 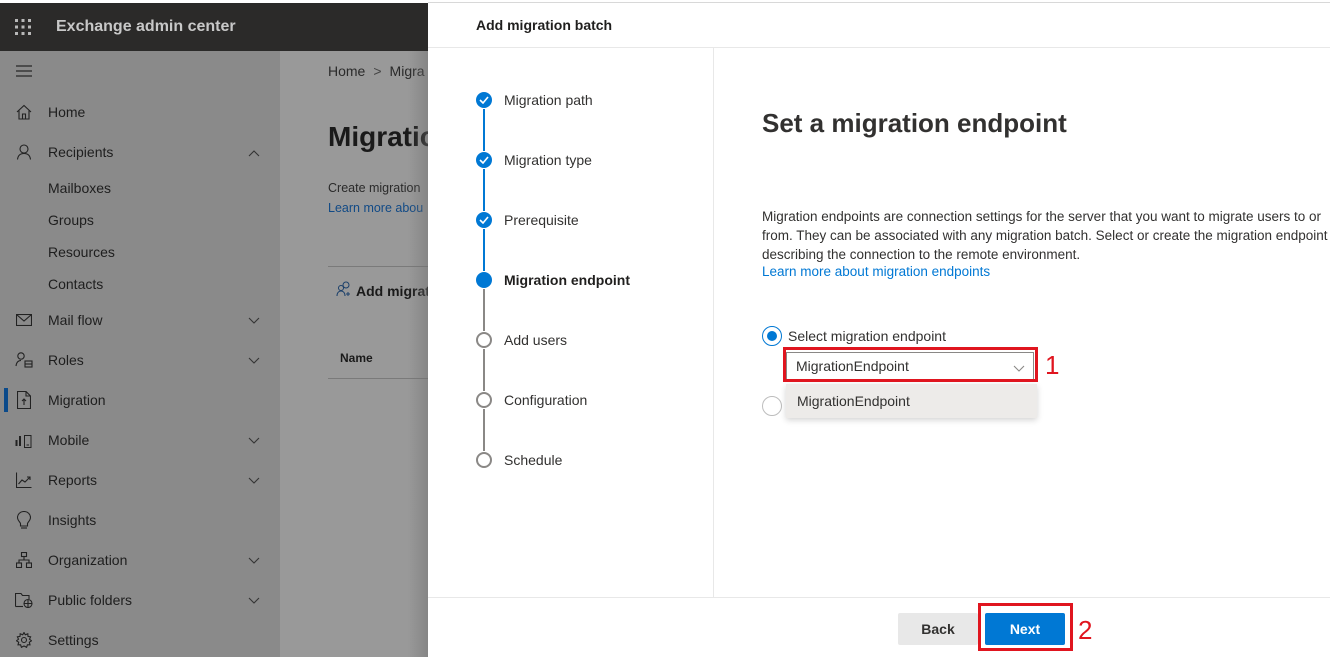 What do you see at coordinates (66, 360) in the screenshot?
I see `sidebar-item-label: Roles` at bounding box center [66, 360].